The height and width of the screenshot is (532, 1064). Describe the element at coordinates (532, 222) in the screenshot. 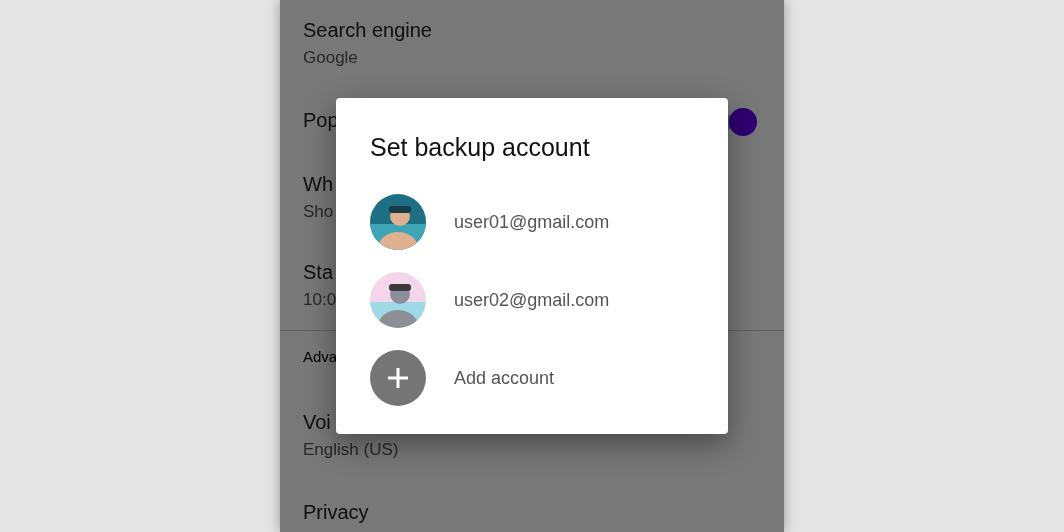

I see `account-email: user01@gmail.com` at that location.